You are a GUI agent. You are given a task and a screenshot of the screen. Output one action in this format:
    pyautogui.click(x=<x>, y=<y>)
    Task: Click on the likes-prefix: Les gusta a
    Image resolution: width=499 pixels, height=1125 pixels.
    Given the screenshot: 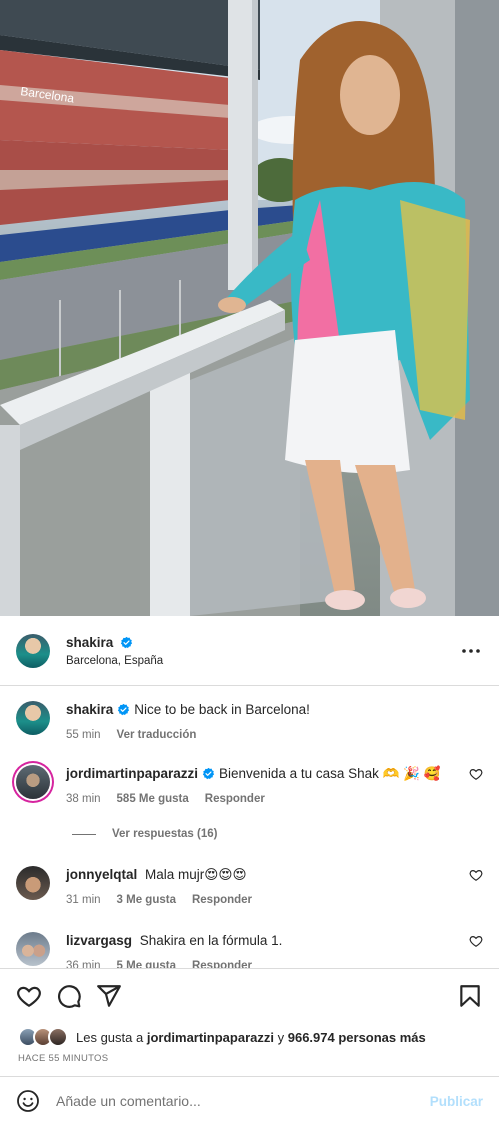 What is the action you would take?
    pyautogui.click(x=110, y=1037)
    